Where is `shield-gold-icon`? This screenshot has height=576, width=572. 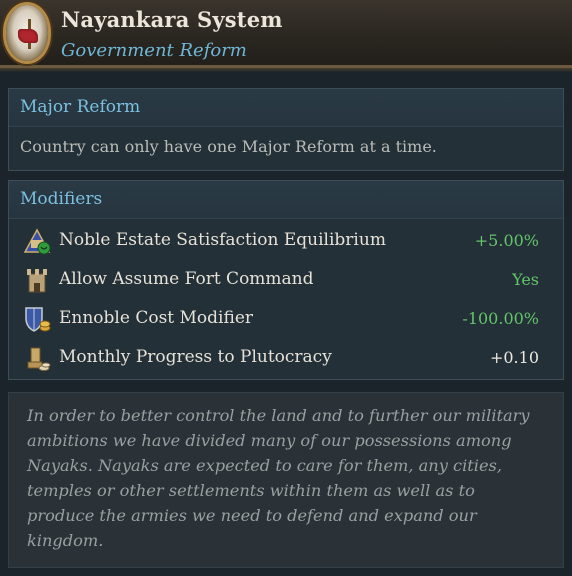
shield-gold-icon is located at coordinates (38, 319).